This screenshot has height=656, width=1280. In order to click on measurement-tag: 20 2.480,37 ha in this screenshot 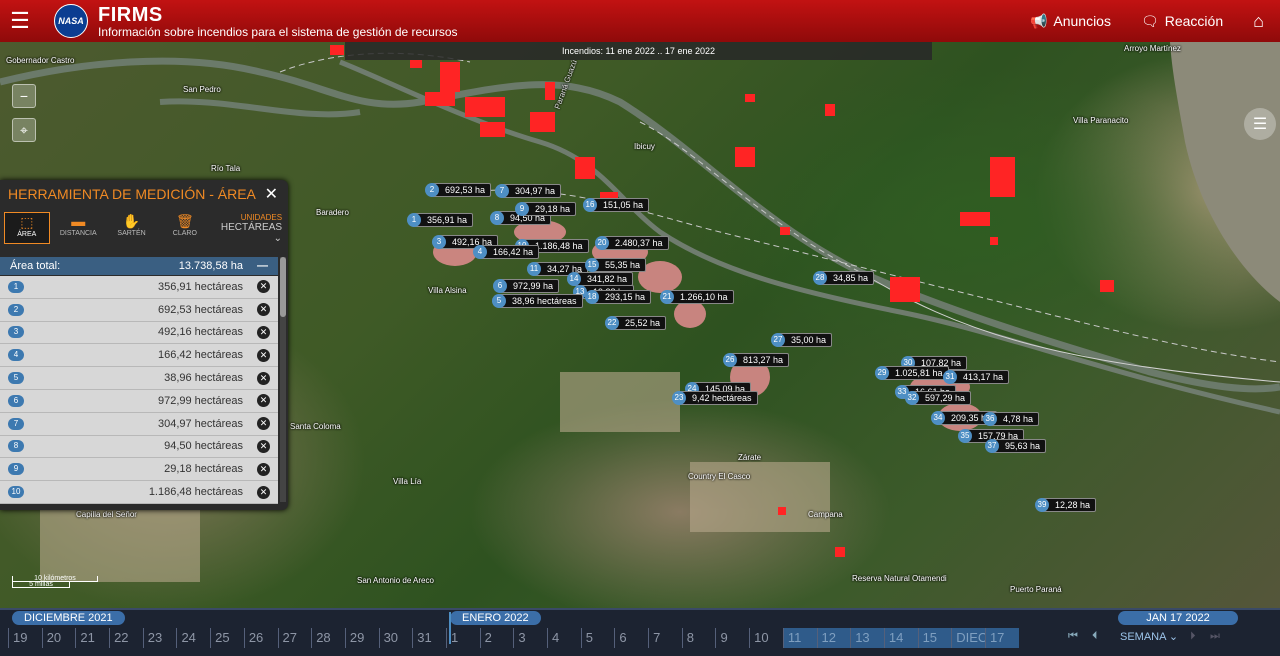, I will do `click(632, 243)`.